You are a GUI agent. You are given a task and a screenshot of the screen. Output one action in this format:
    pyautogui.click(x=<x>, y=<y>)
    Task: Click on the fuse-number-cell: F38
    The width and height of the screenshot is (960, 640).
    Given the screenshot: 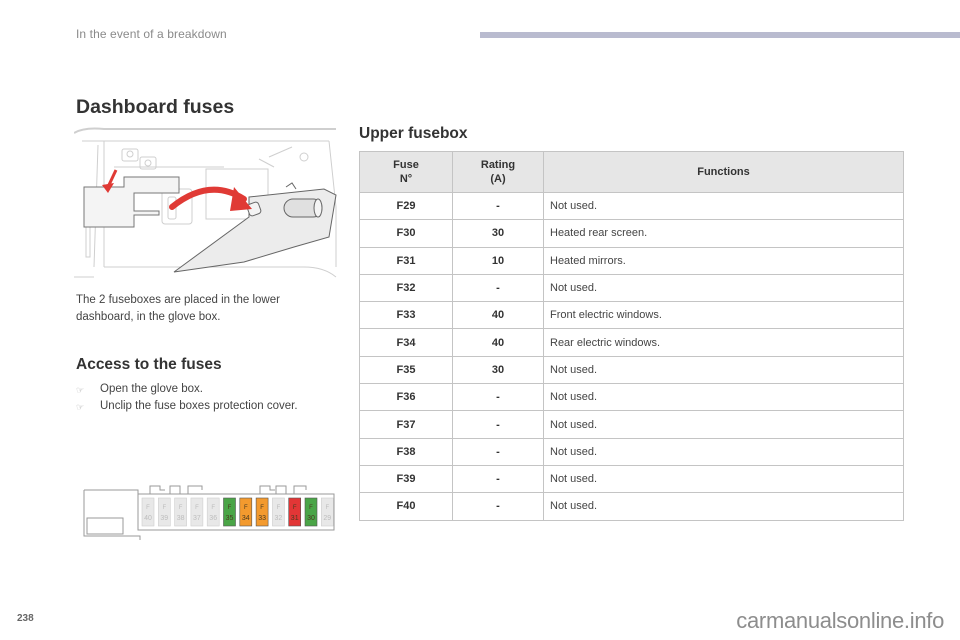 What is the action you would take?
    pyautogui.click(x=406, y=451)
    